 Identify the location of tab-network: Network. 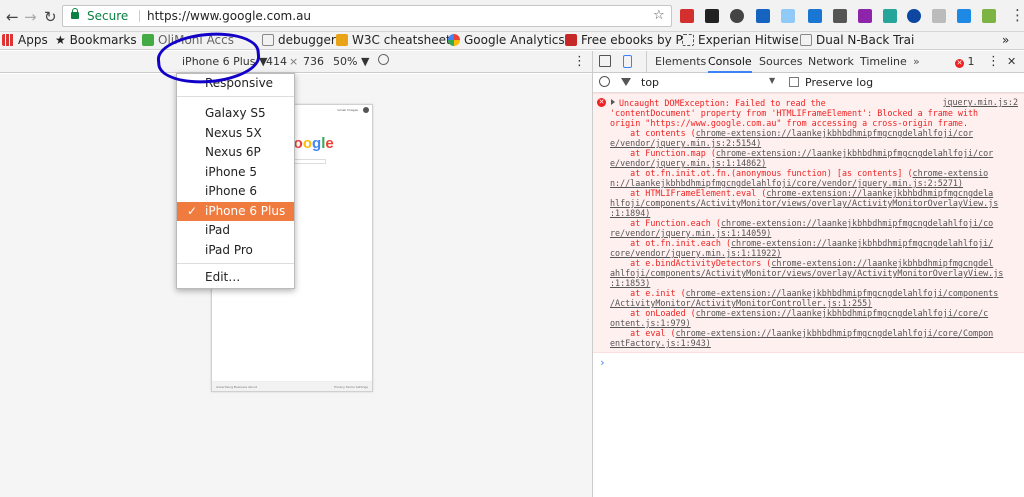
(831, 62).